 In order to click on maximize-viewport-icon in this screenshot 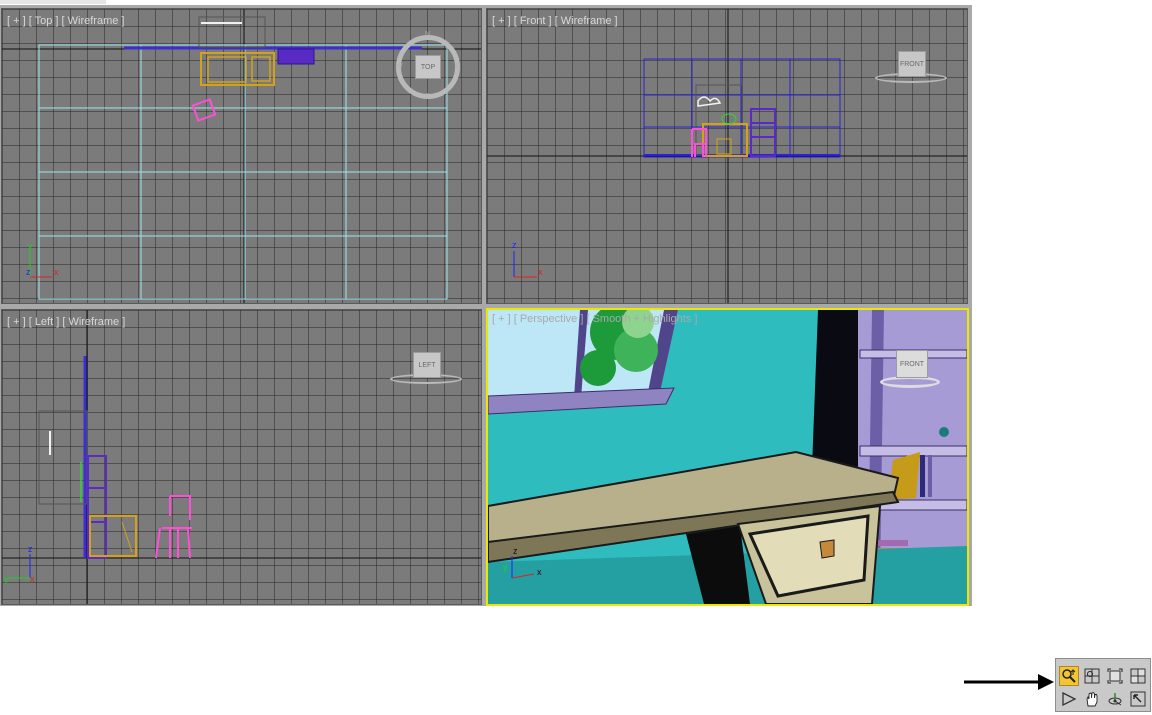, I will do `click(1138, 699)`.